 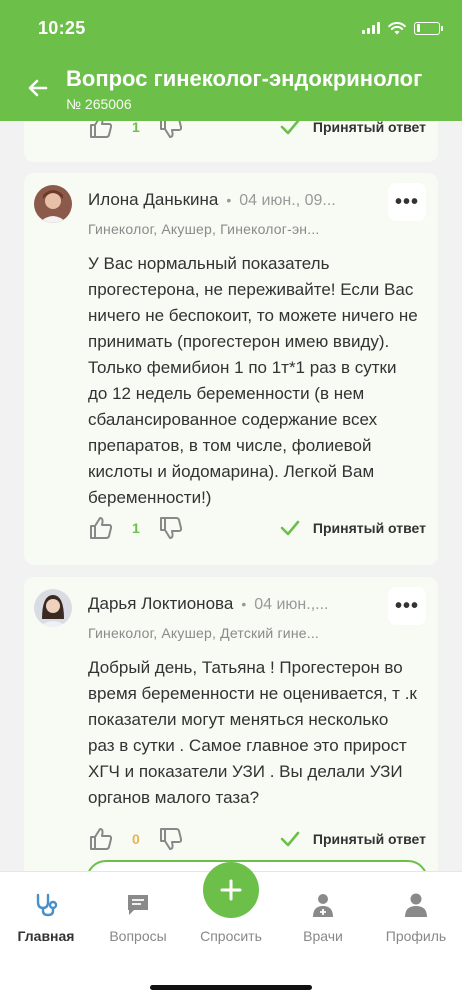 I want to click on tab-profile-label: Профиль, so click(x=416, y=936).